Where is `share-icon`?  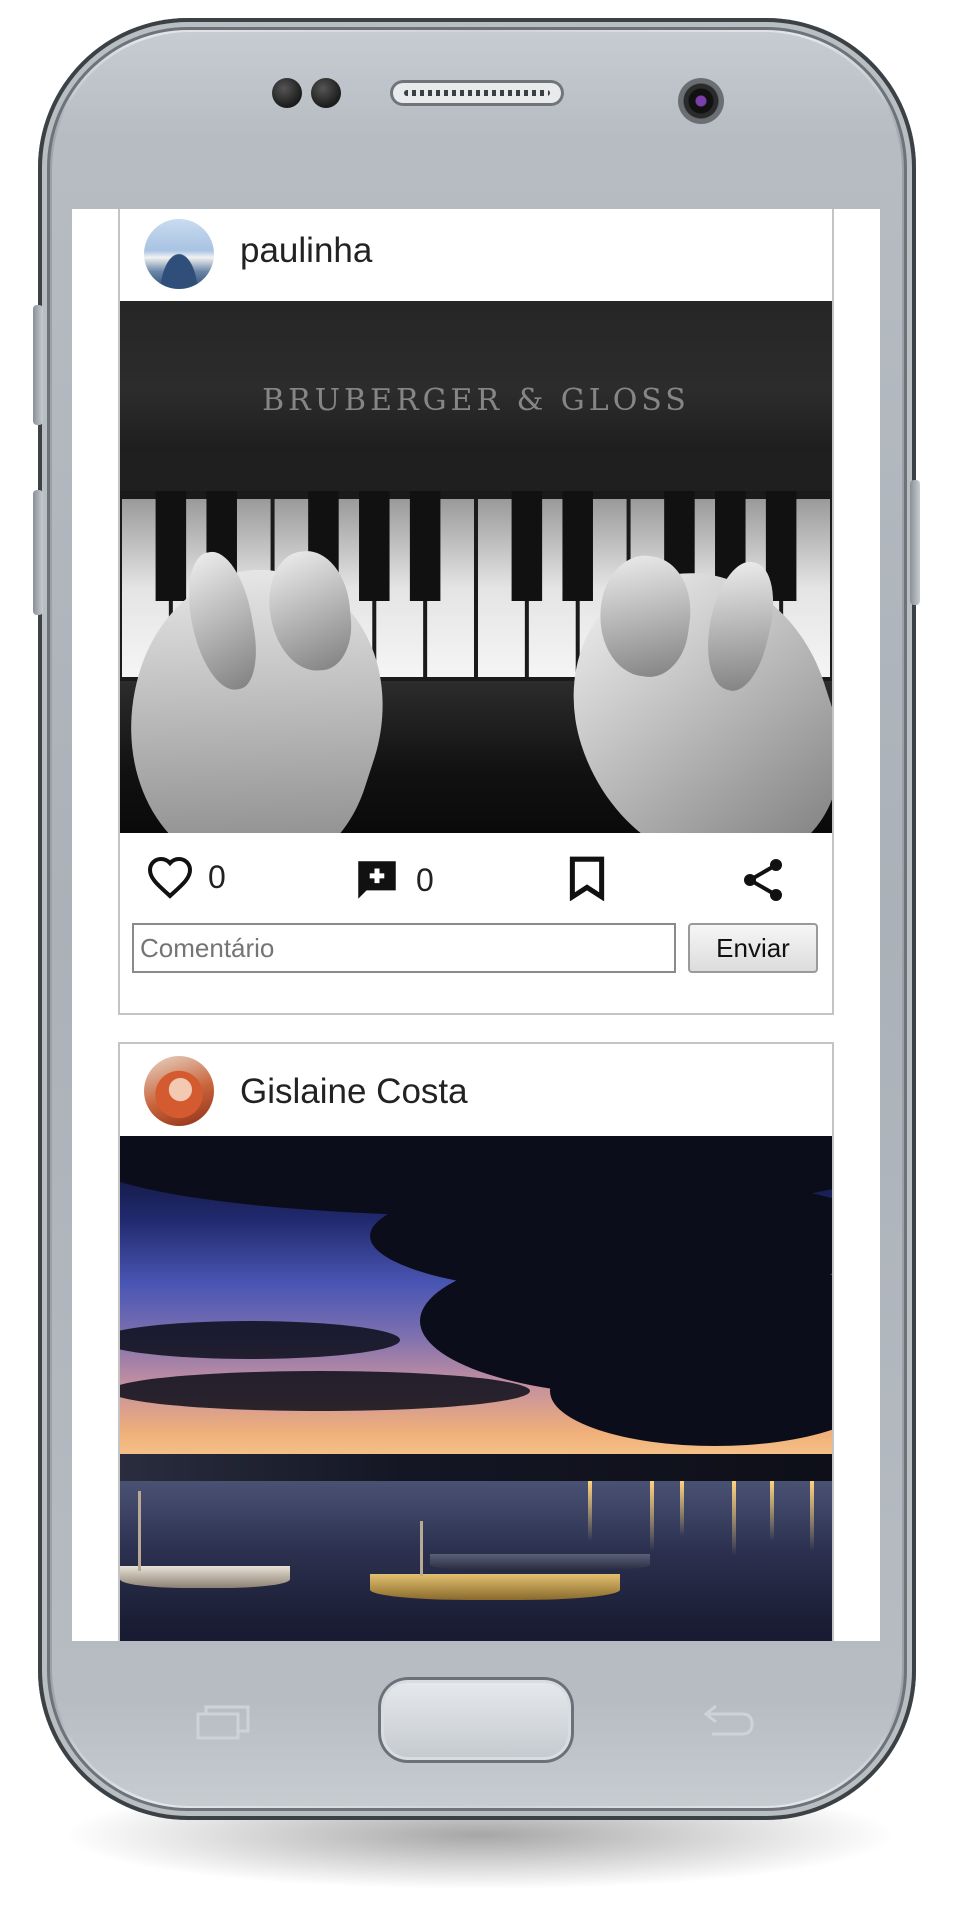 share-icon is located at coordinates (763, 880).